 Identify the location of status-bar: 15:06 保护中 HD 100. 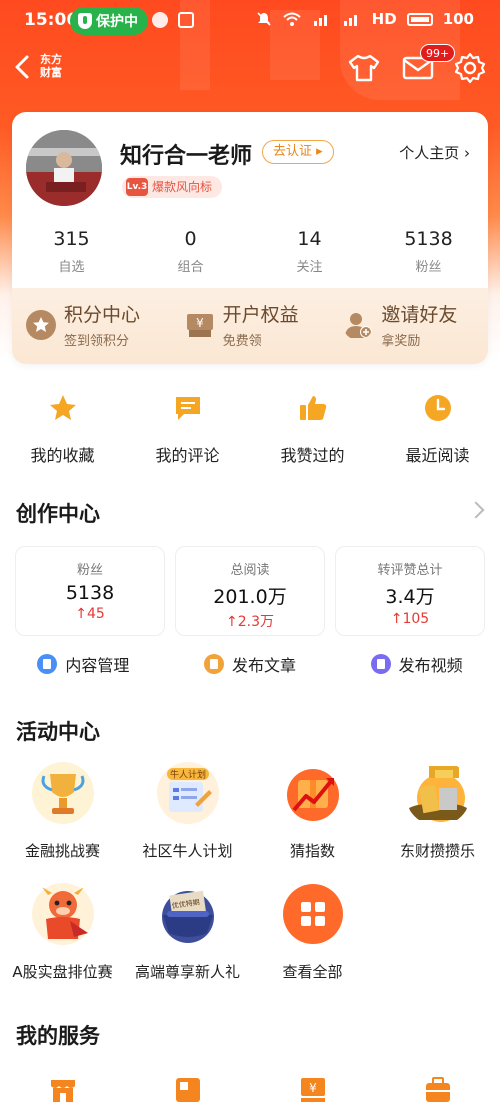
(250, 21).